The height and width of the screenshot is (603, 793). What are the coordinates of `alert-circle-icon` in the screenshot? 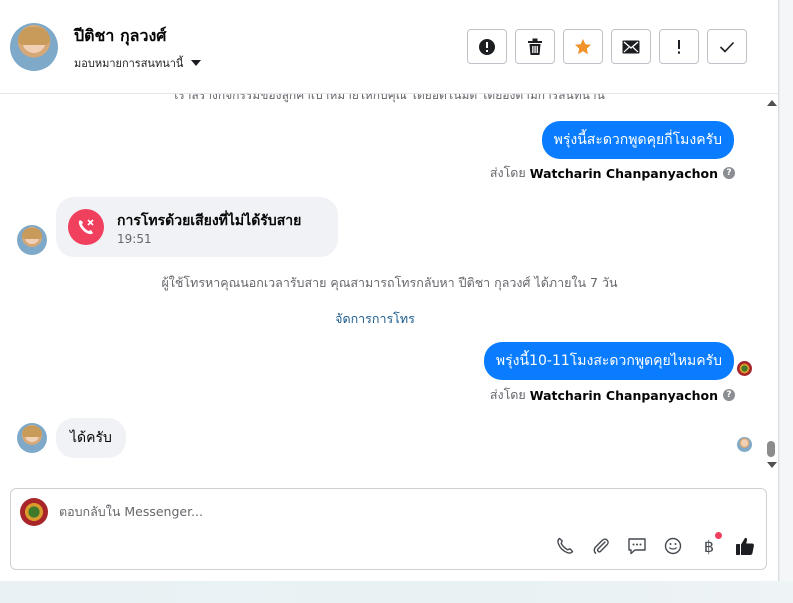 It's located at (487, 46).